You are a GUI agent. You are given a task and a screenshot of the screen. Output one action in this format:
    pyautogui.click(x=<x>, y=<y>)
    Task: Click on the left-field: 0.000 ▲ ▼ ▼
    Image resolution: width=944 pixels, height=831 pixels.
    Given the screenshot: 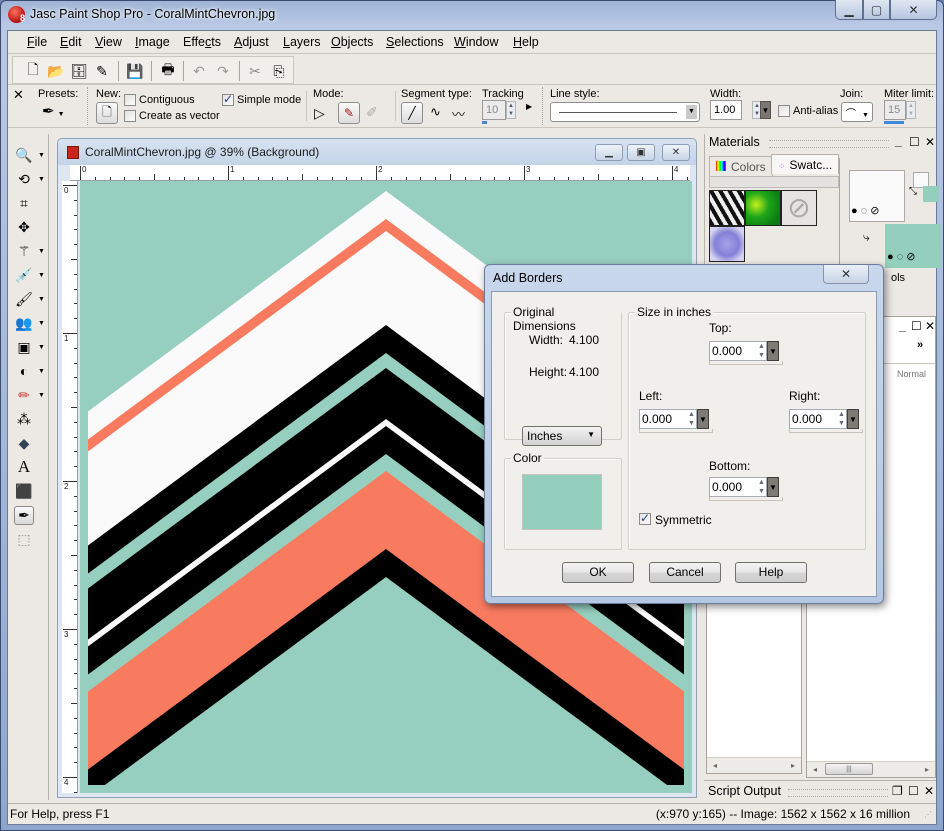 What is the action you would take?
    pyautogui.click(x=676, y=421)
    